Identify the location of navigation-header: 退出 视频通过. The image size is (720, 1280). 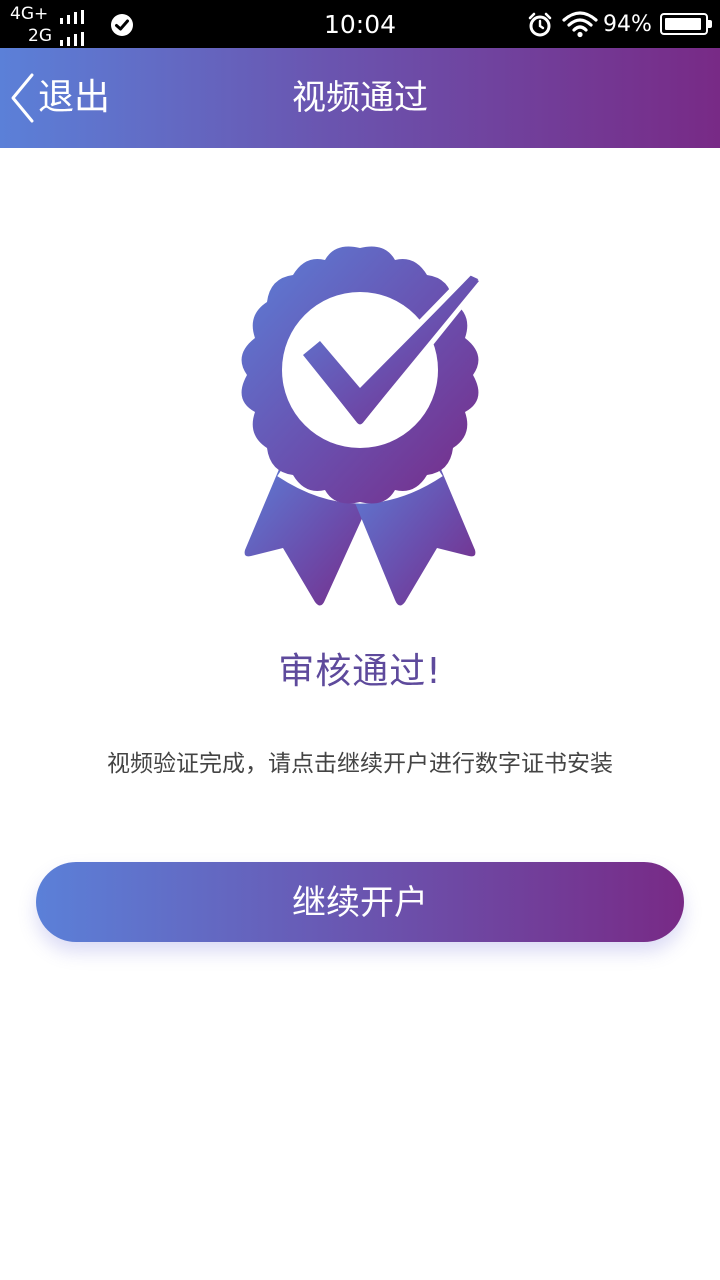
(360, 98).